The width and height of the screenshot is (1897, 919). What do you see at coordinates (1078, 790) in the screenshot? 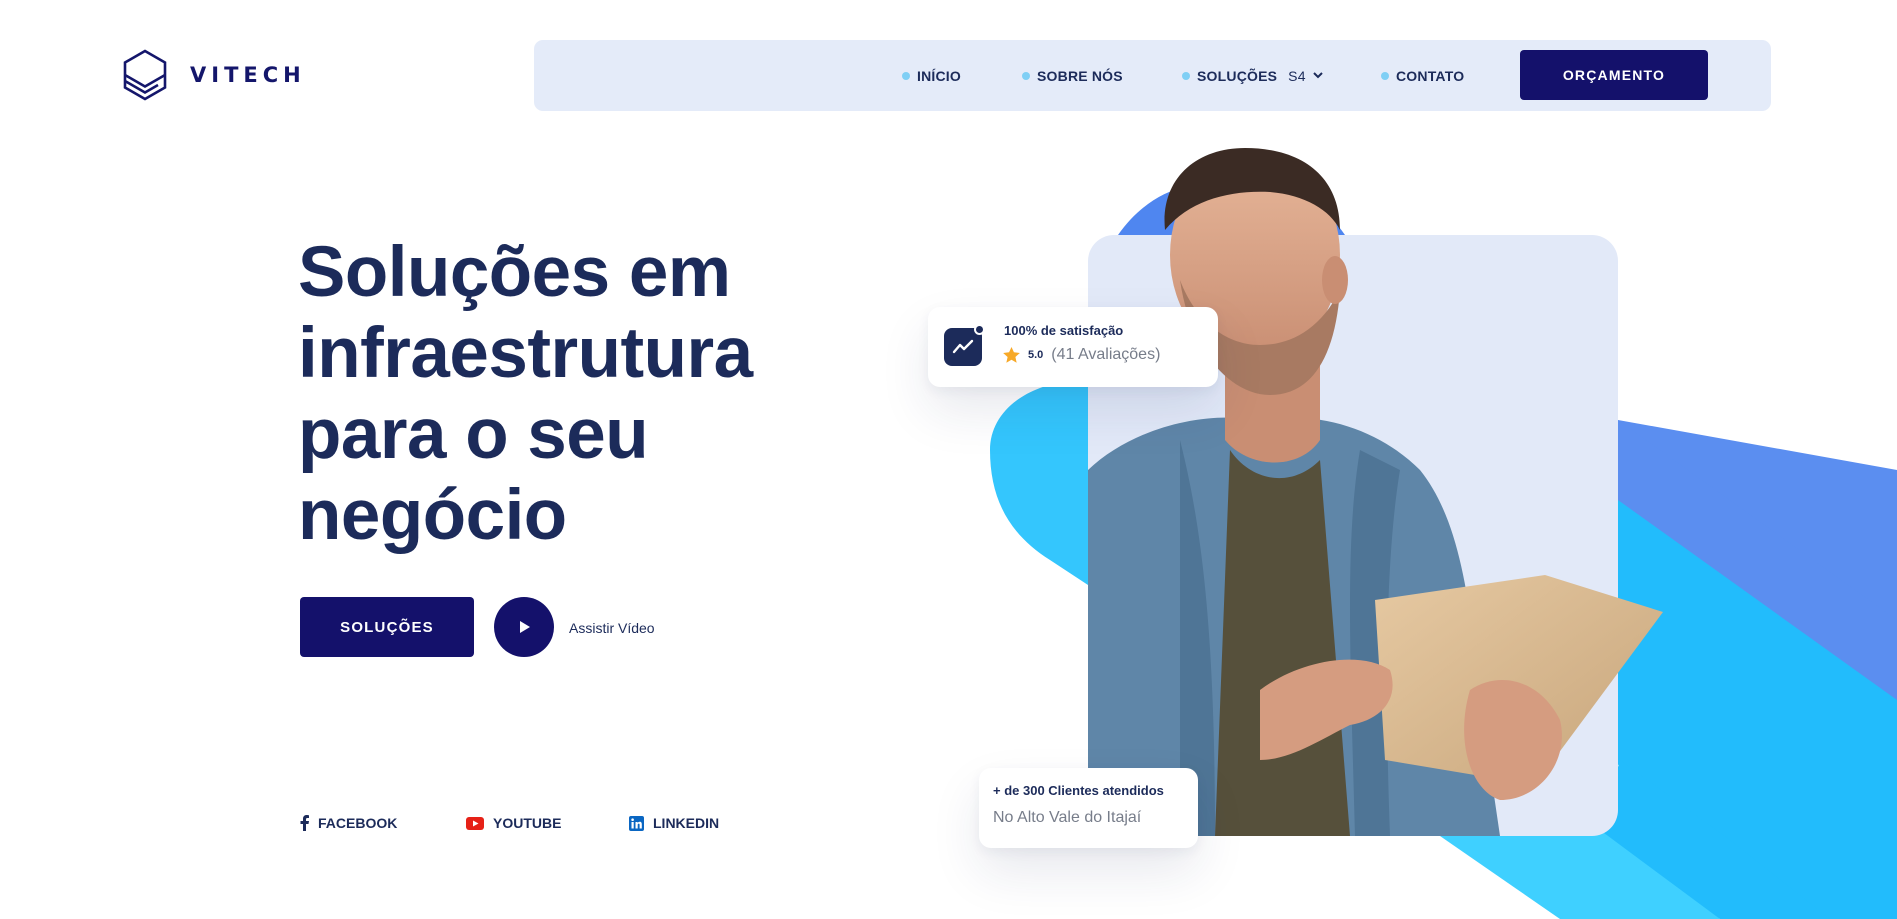
I see `clients-title: + de 300 Clientes atendidos` at bounding box center [1078, 790].